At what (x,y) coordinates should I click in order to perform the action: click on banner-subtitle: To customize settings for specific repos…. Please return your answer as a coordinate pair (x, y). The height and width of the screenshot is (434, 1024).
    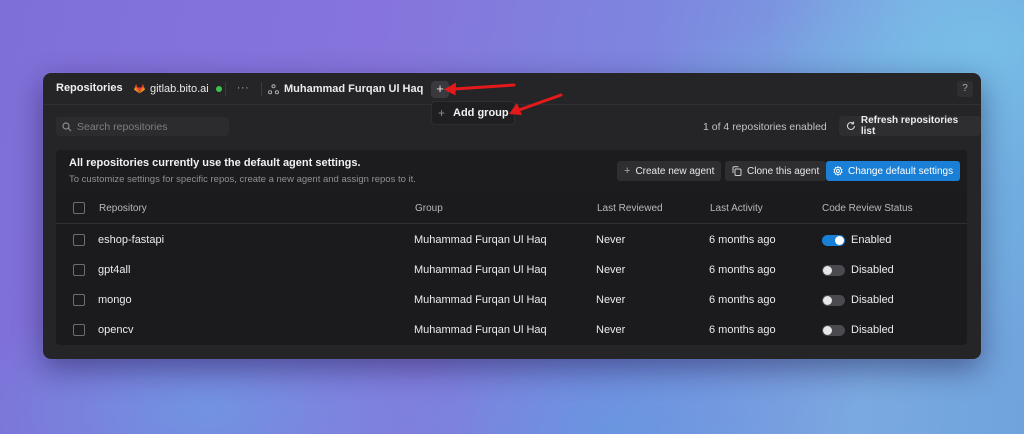
    Looking at the image, I should click on (242, 179).